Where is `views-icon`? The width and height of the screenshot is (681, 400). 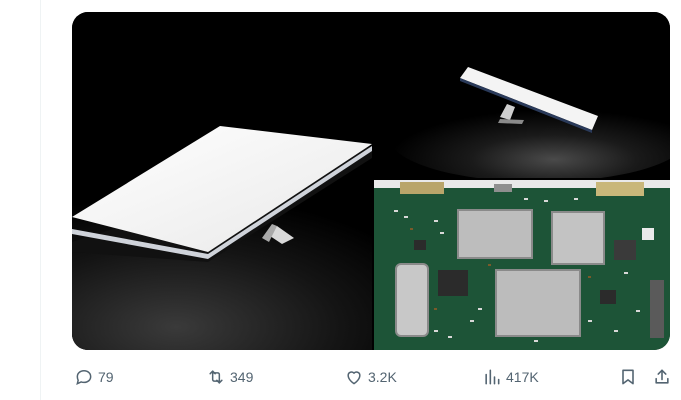
views-icon is located at coordinates (492, 377).